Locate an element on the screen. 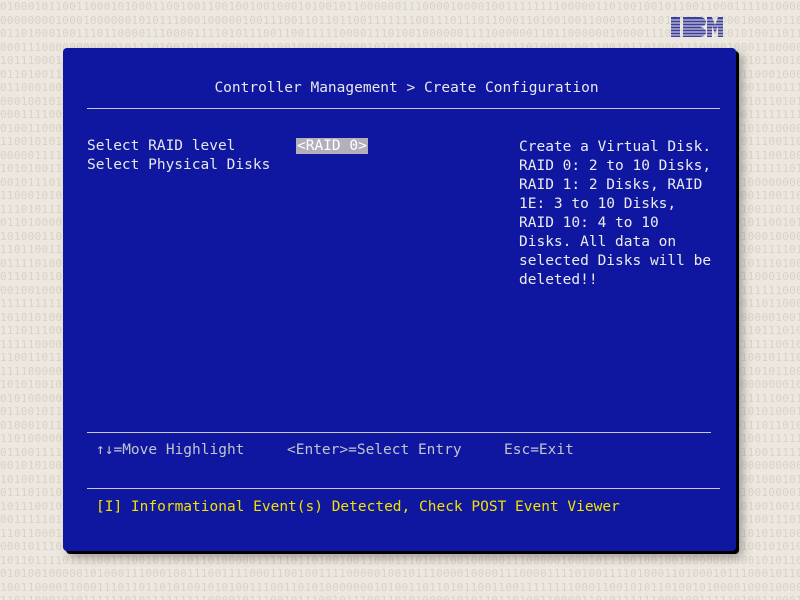 The image size is (800, 600). menu-item-select-raid-level: Select RAID level is located at coordinates (161, 146).